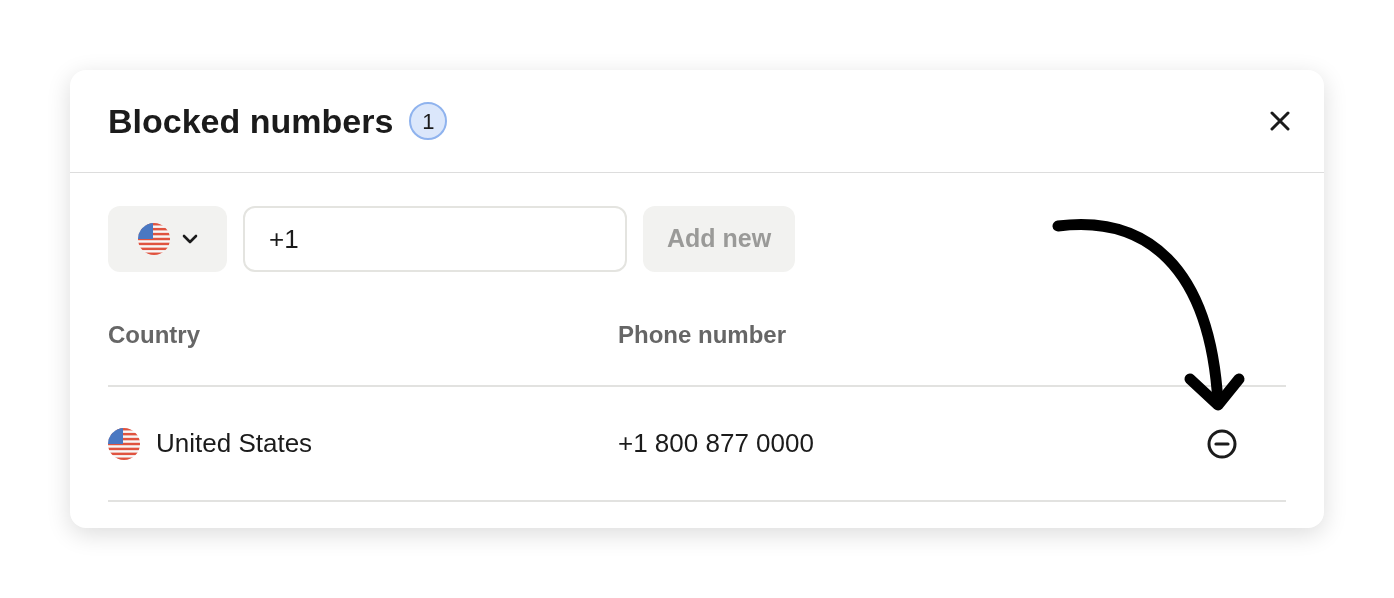  Describe the element at coordinates (234, 443) in the screenshot. I see `country-name: United States` at that location.